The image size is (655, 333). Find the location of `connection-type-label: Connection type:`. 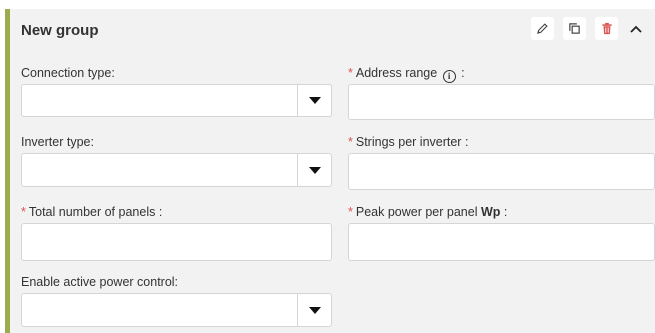

connection-type-label: Connection type: is located at coordinates (68, 73).